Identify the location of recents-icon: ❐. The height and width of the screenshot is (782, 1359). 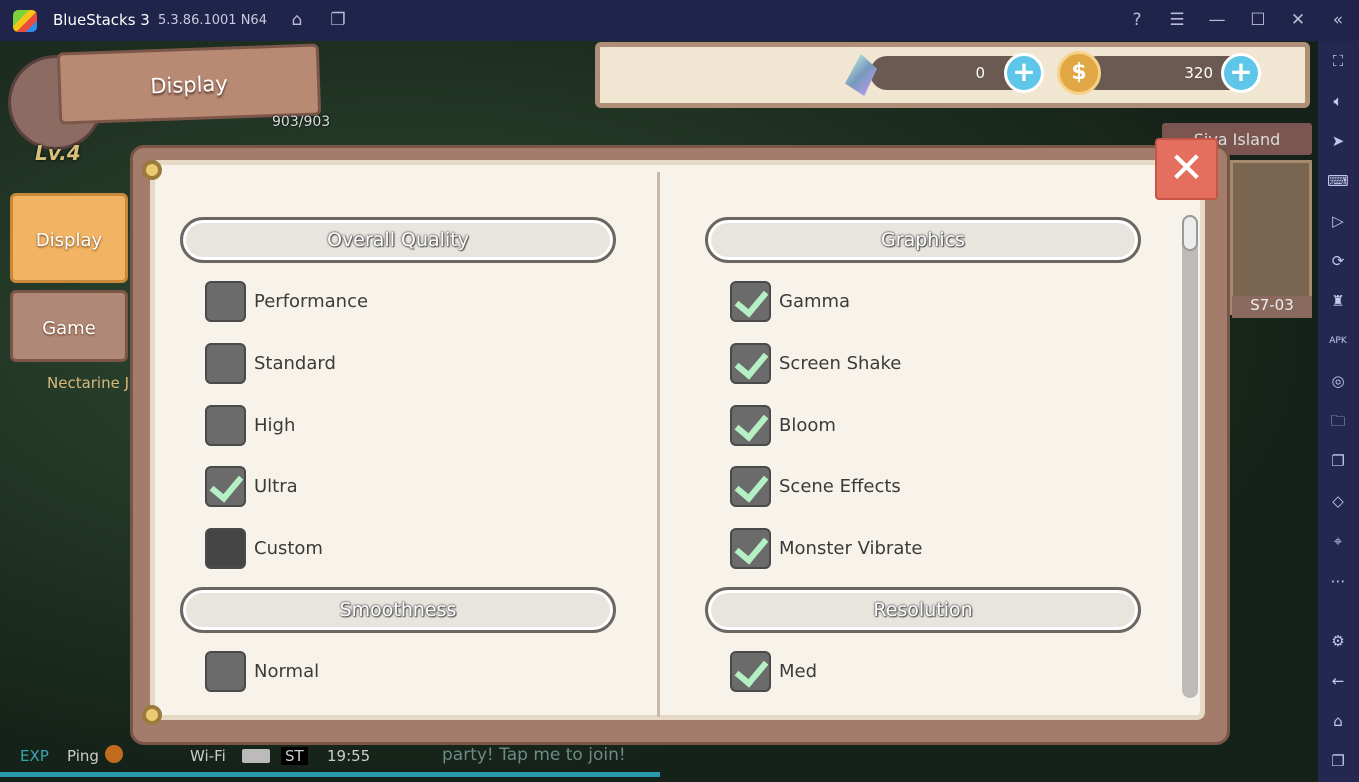
(1338, 761).